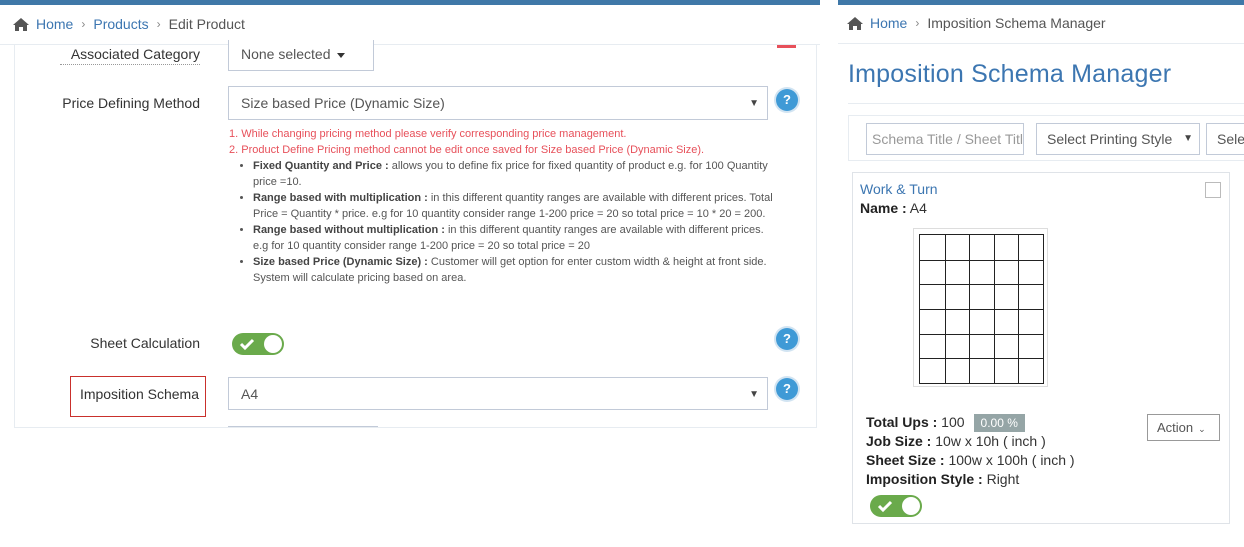 The image size is (1244, 547). I want to click on third-filter-select: Select, so click(1225, 139).